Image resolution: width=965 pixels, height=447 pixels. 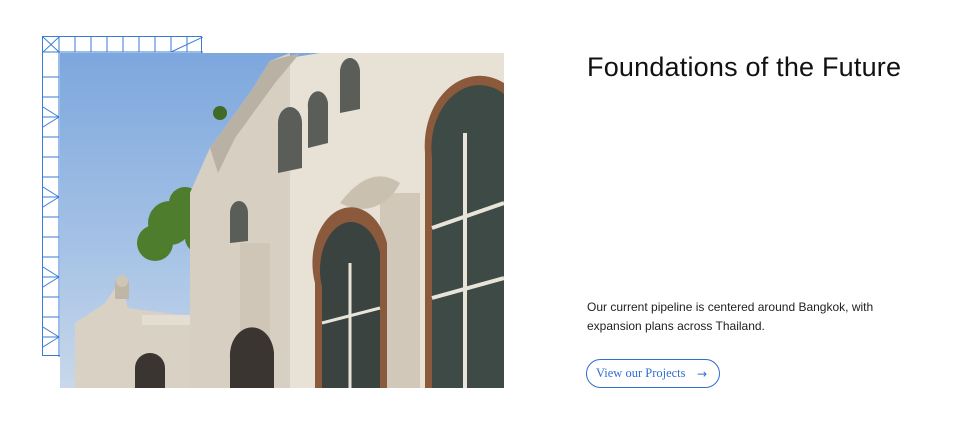 I want to click on view-projects-button: View our Projects →, so click(x=653, y=373).